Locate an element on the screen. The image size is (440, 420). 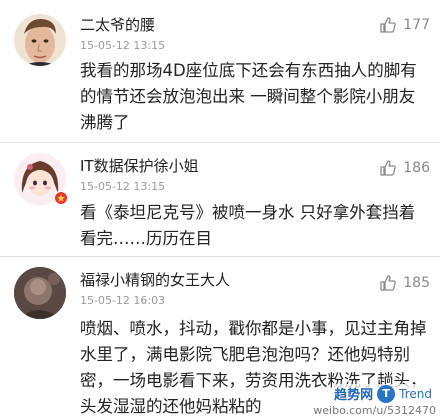
watermark: 趋势网 T Trend is located at coordinates (383, 393).